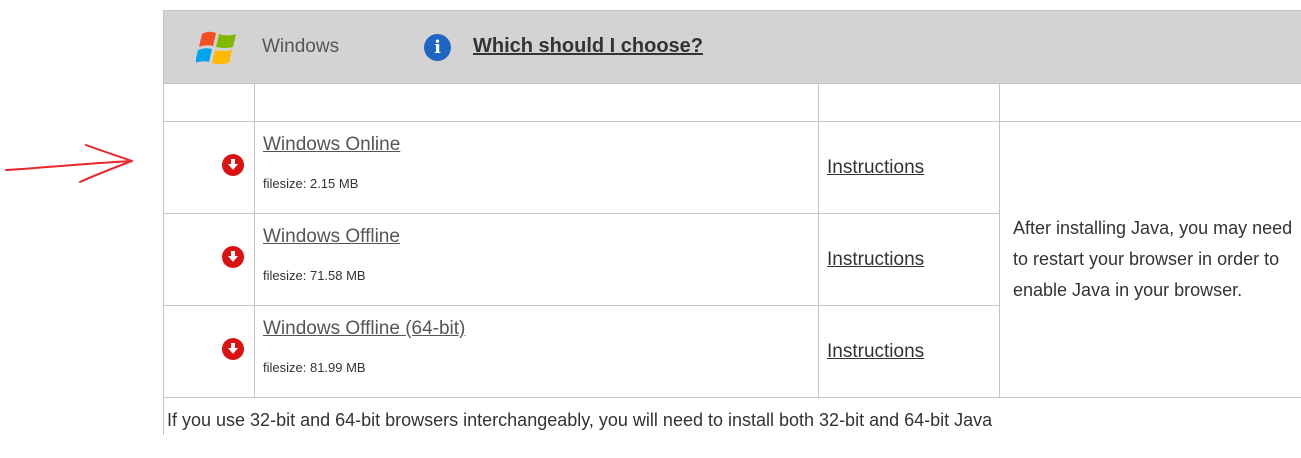  I want to click on filesize-label: filesize: 81.99 MB, so click(314, 367).